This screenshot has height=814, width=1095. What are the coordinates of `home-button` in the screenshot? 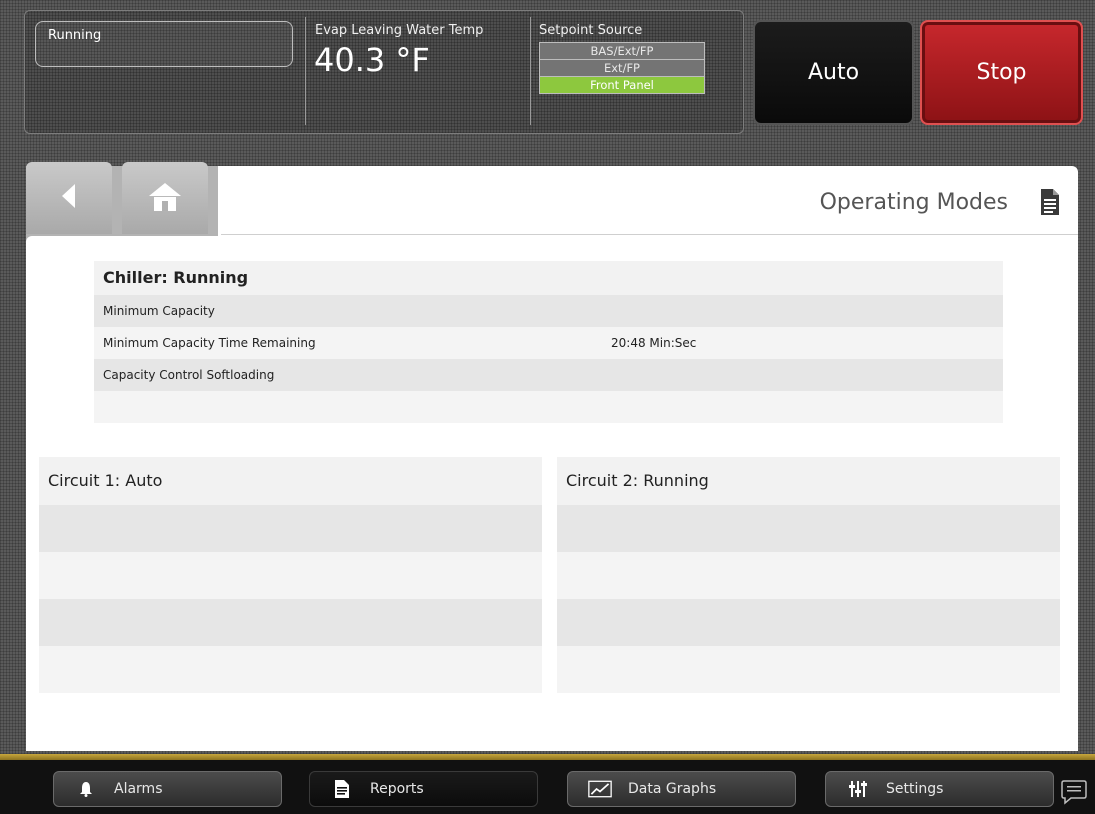 It's located at (165, 198).